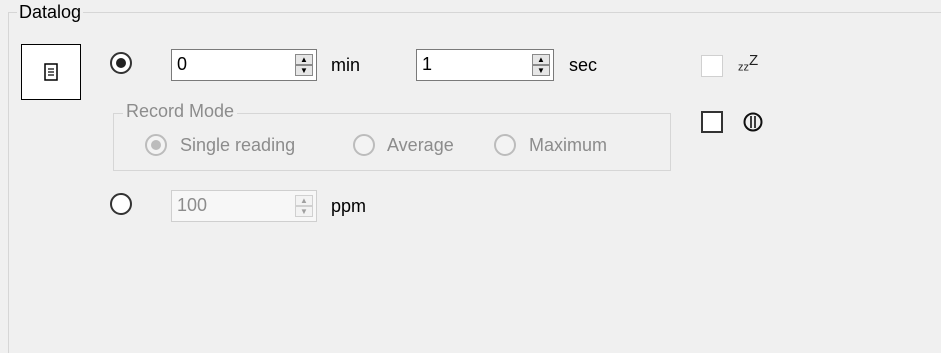 This screenshot has height=353, width=941. I want to click on minutes-down-button: ▼, so click(304, 70).